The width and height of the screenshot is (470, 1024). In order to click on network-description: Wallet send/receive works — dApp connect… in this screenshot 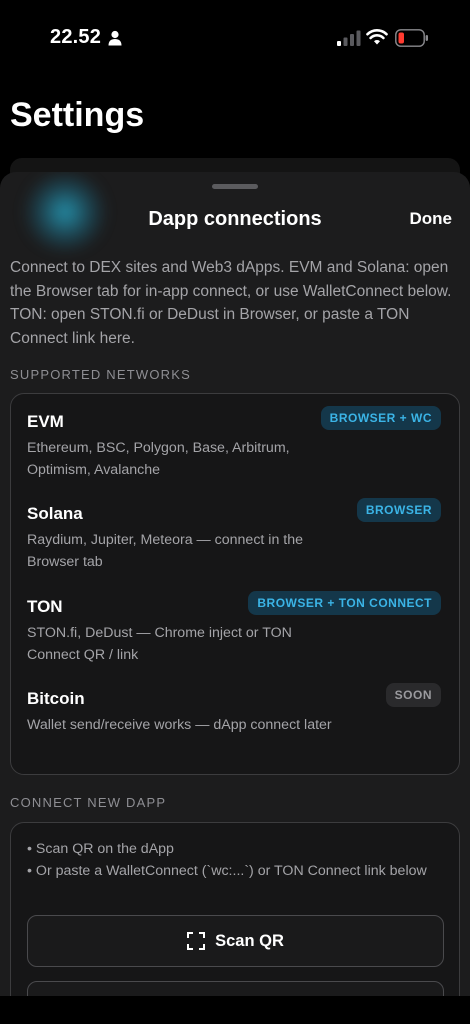, I will do `click(179, 725)`.